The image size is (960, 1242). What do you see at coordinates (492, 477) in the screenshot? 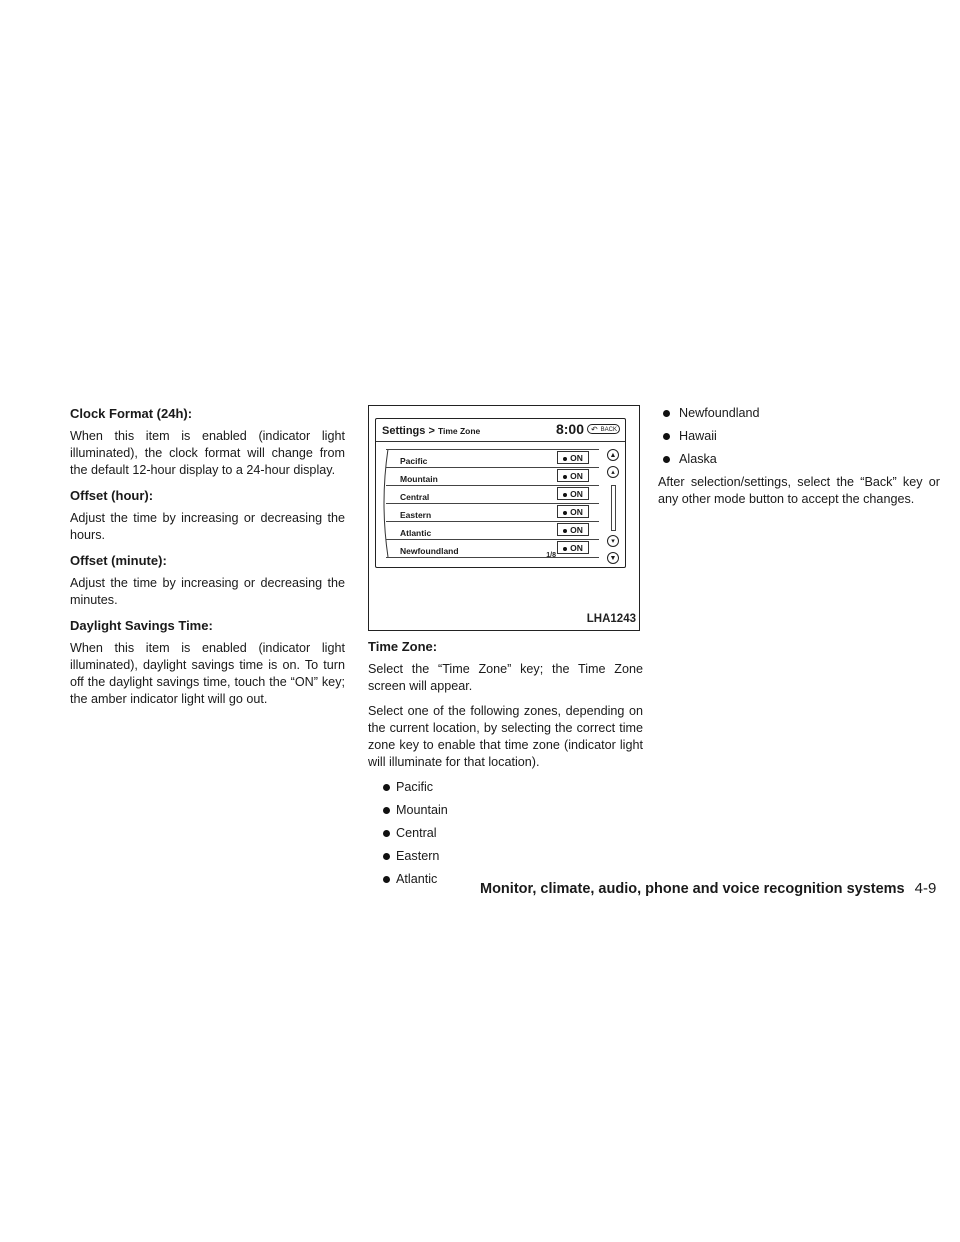
I see `time-zone-row-mountain: Mountain ON` at bounding box center [492, 477].